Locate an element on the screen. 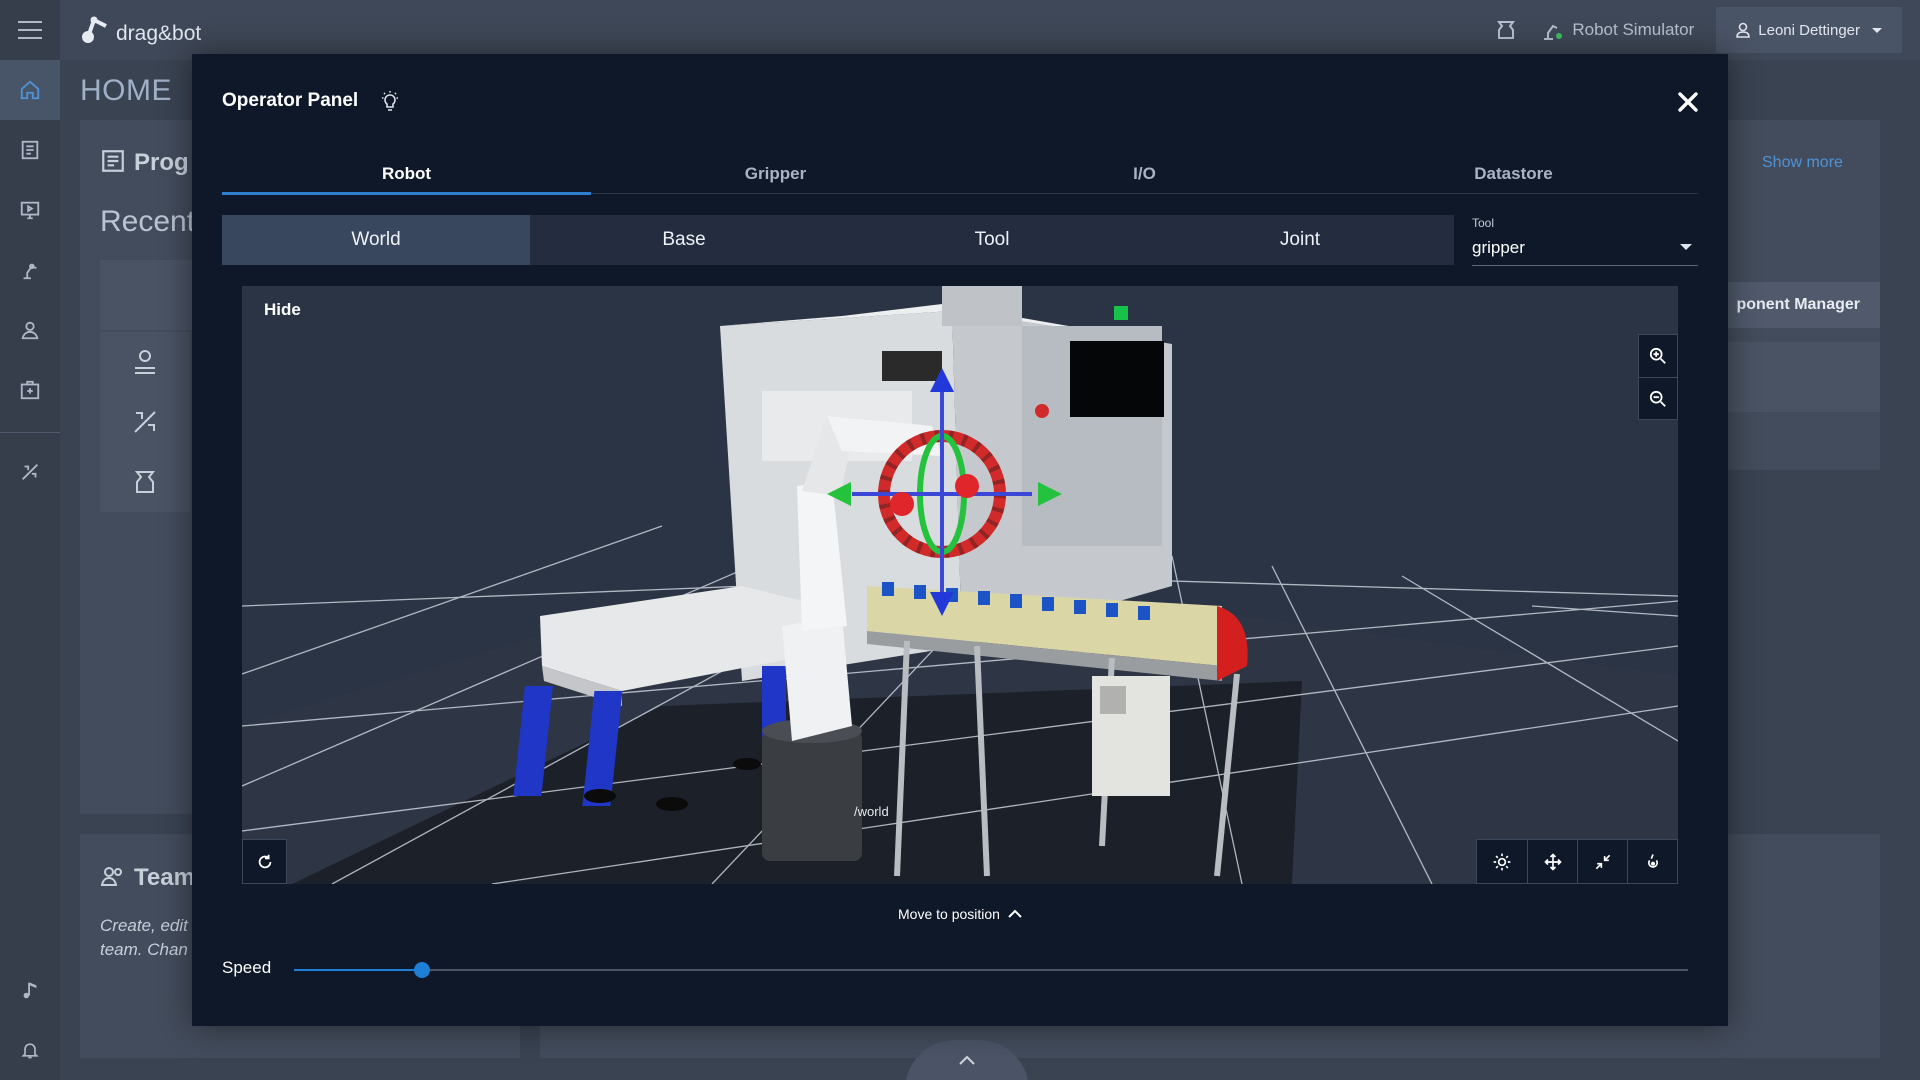 This screenshot has width=1920, height=1080. show-more-link: Show more is located at coordinates (1802, 163).